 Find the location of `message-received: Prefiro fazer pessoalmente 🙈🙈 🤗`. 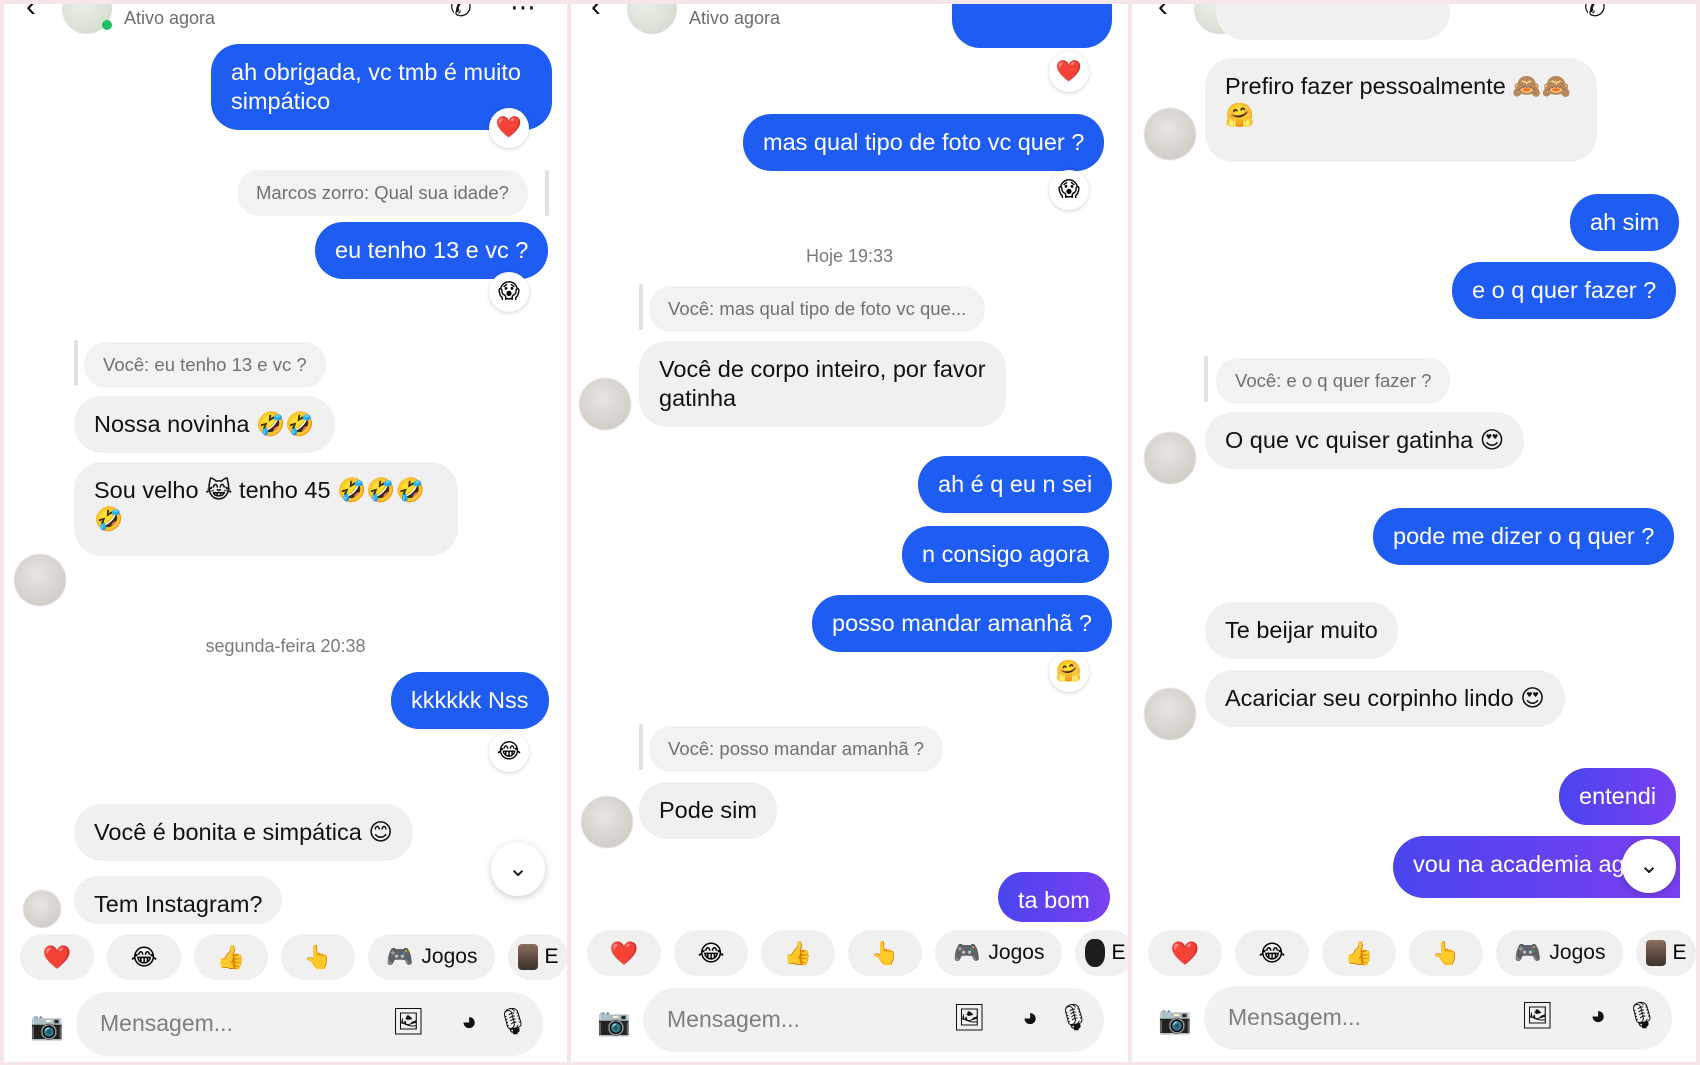

message-received: Prefiro fazer pessoalmente 🙈🙈 🤗 is located at coordinates (1401, 110).